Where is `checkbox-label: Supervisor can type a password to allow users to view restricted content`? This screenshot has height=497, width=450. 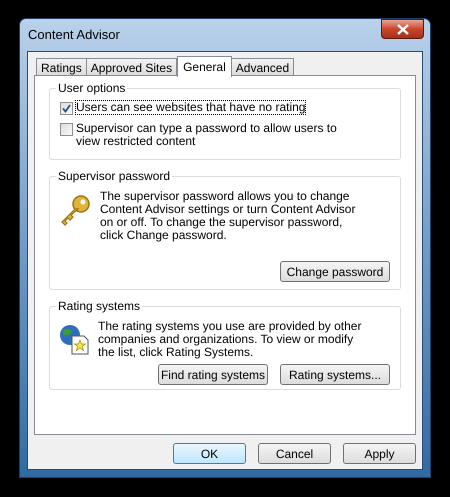
checkbox-label: Supervisor can type a password to allow users to view restricted content is located at coordinates (208, 135).